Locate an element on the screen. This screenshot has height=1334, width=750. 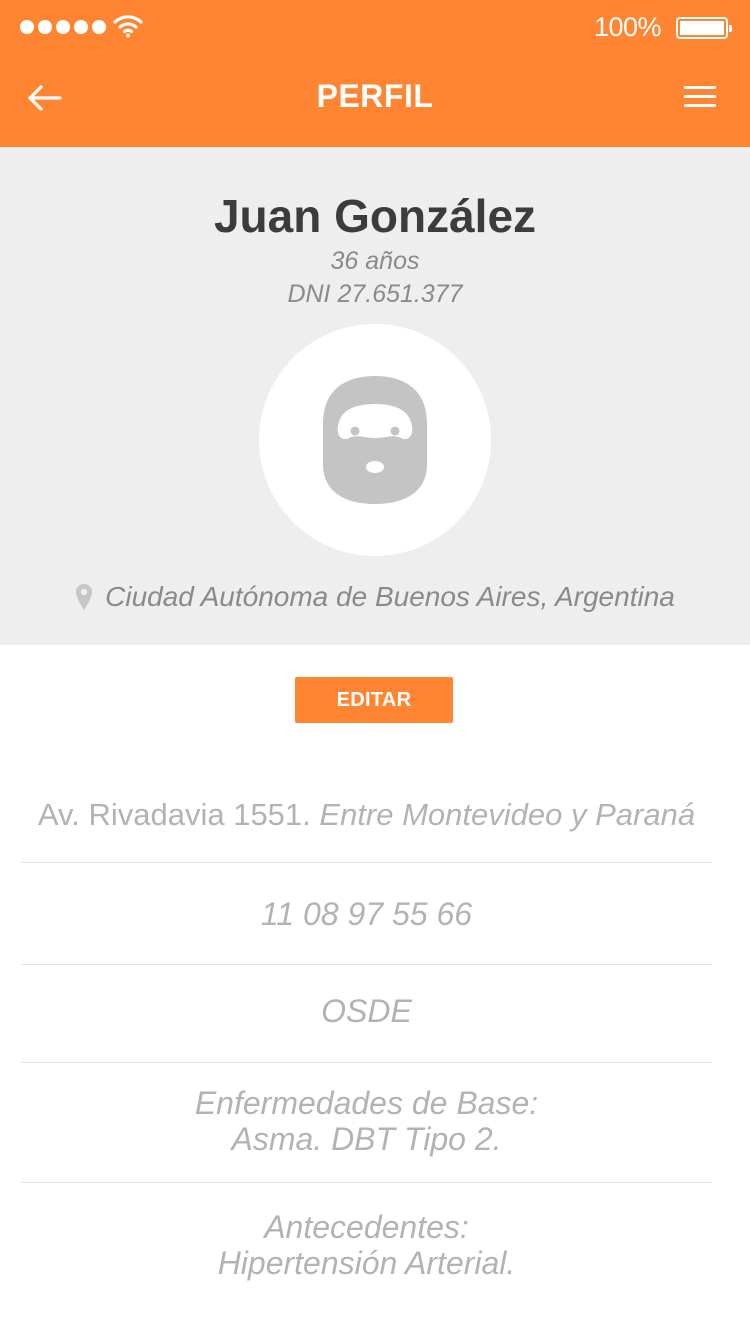
phone-number: 11 08 97 55 66 is located at coordinates (366, 914).